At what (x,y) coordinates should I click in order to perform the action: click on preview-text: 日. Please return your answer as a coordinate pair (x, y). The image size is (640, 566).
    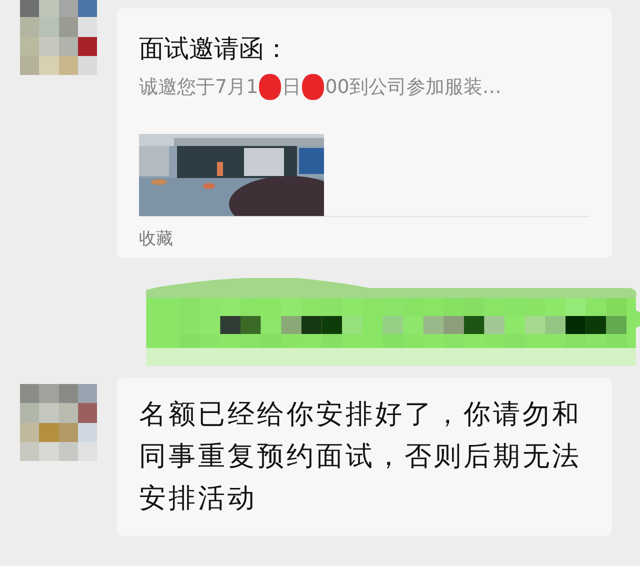
    Looking at the image, I should click on (292, 87).